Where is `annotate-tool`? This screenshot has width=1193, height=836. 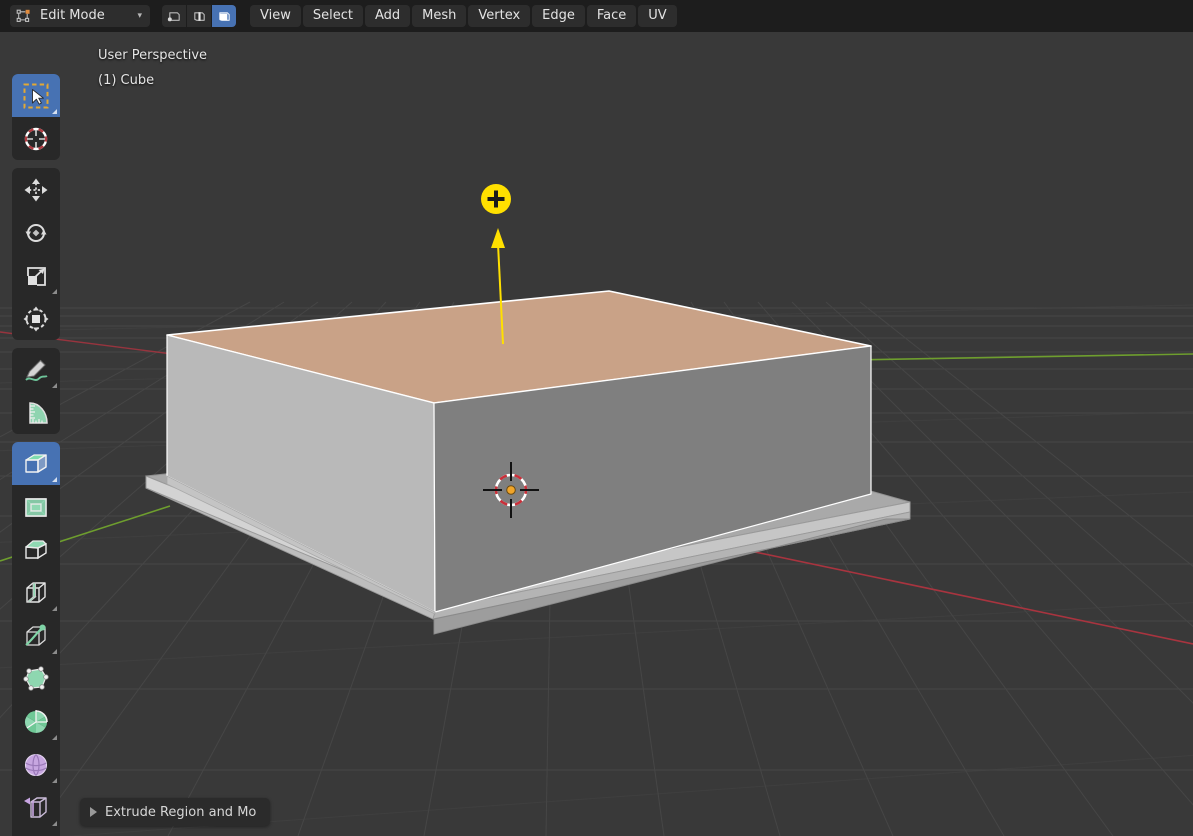
annotate-tool is located at coordinates (36, 369).